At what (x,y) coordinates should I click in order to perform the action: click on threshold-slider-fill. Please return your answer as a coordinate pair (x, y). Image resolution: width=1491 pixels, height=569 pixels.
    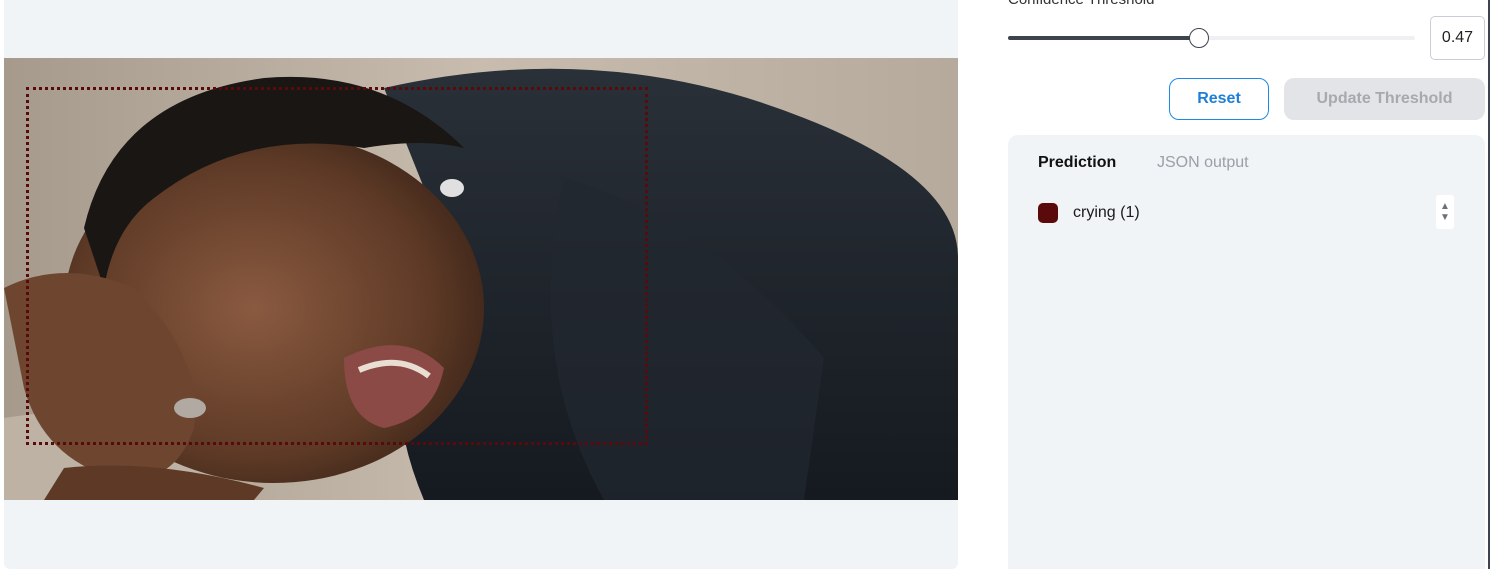
    Looking at the image, I should click on (1104, 38).